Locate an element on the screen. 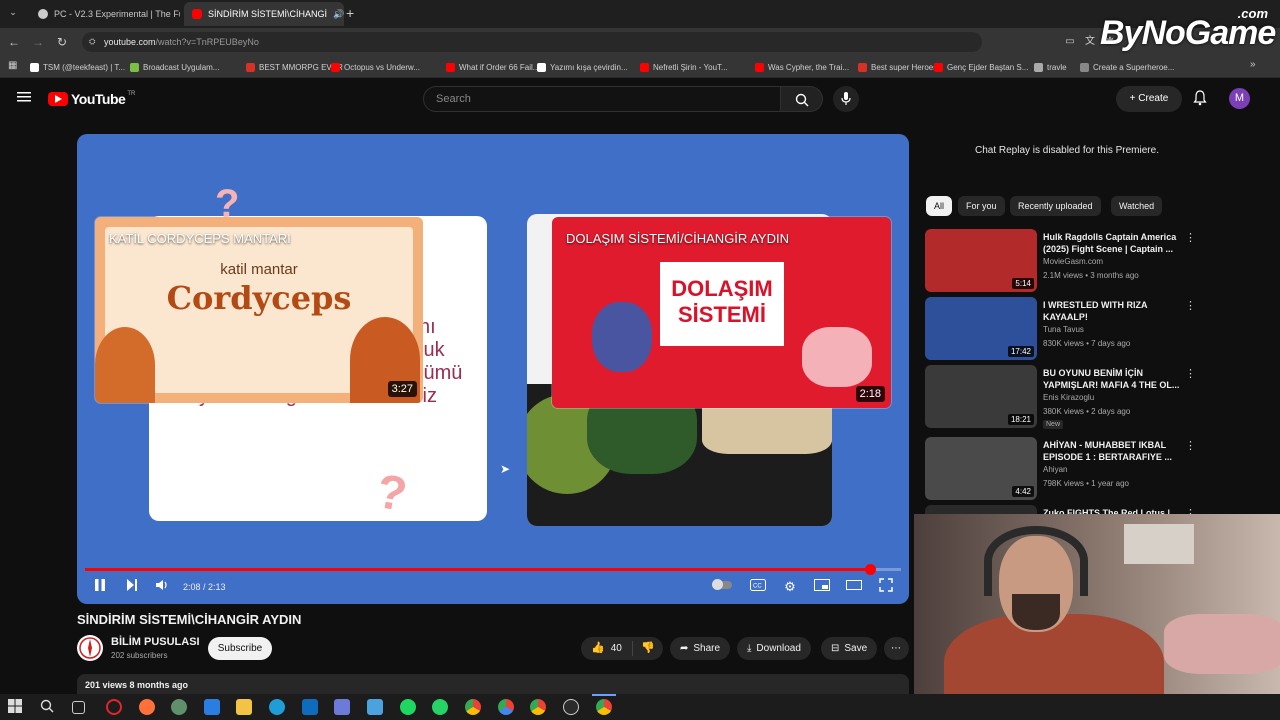 The width and height of the screenshot is (1280, 720). settings-gear-icon: ⚙ is located at coordinates (790, 587).